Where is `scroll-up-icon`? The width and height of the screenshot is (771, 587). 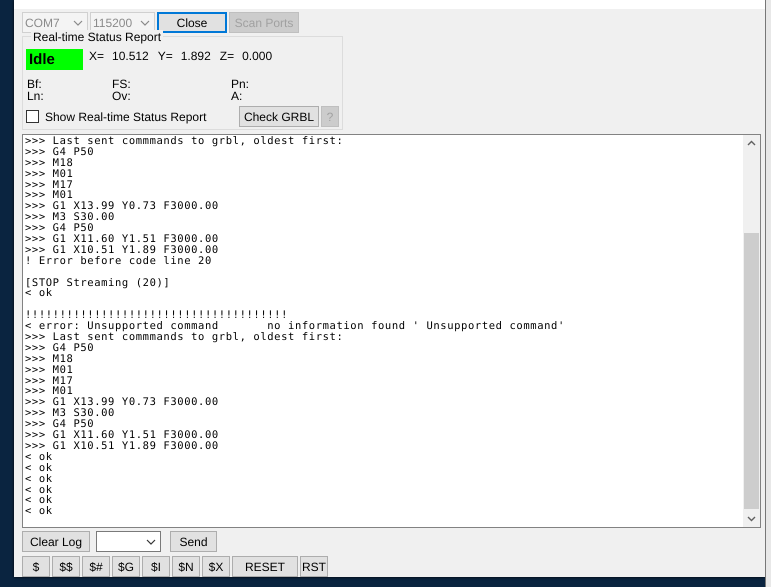 scroll-up-icon is located at coordinates (751, 143).